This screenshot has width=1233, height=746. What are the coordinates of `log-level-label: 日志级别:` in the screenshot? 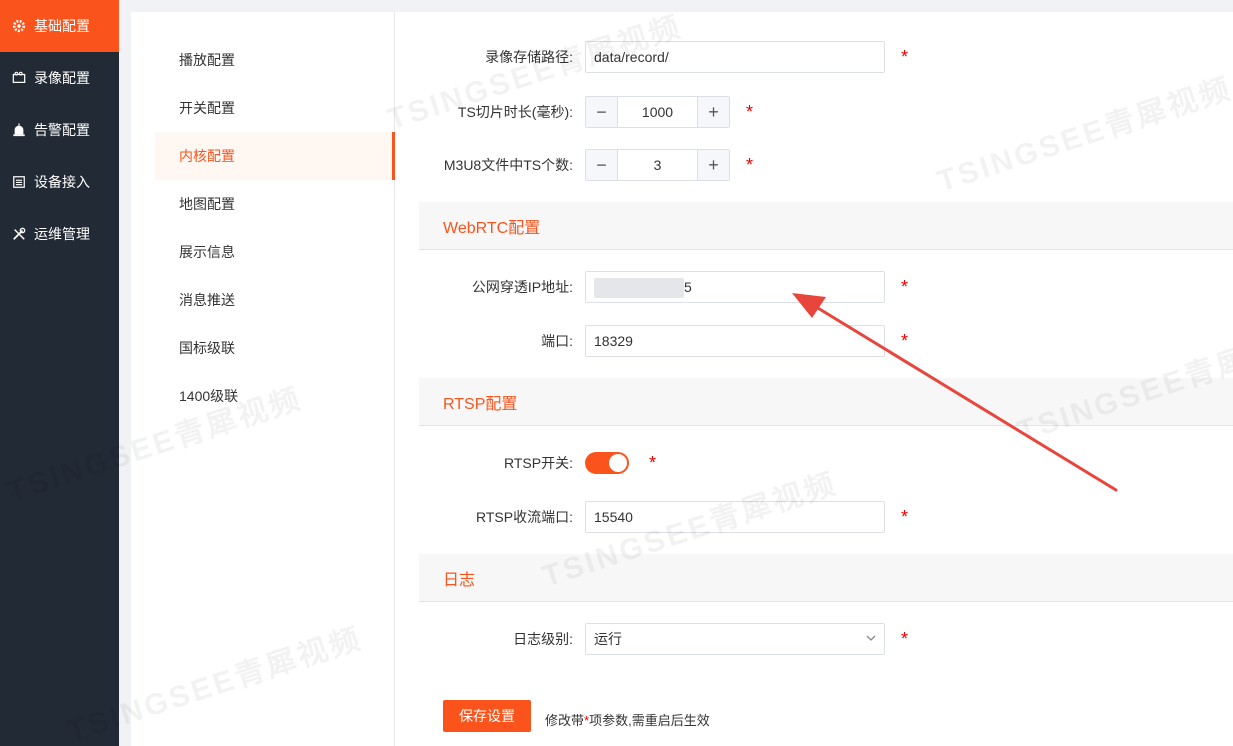 It's located at (543, 639).